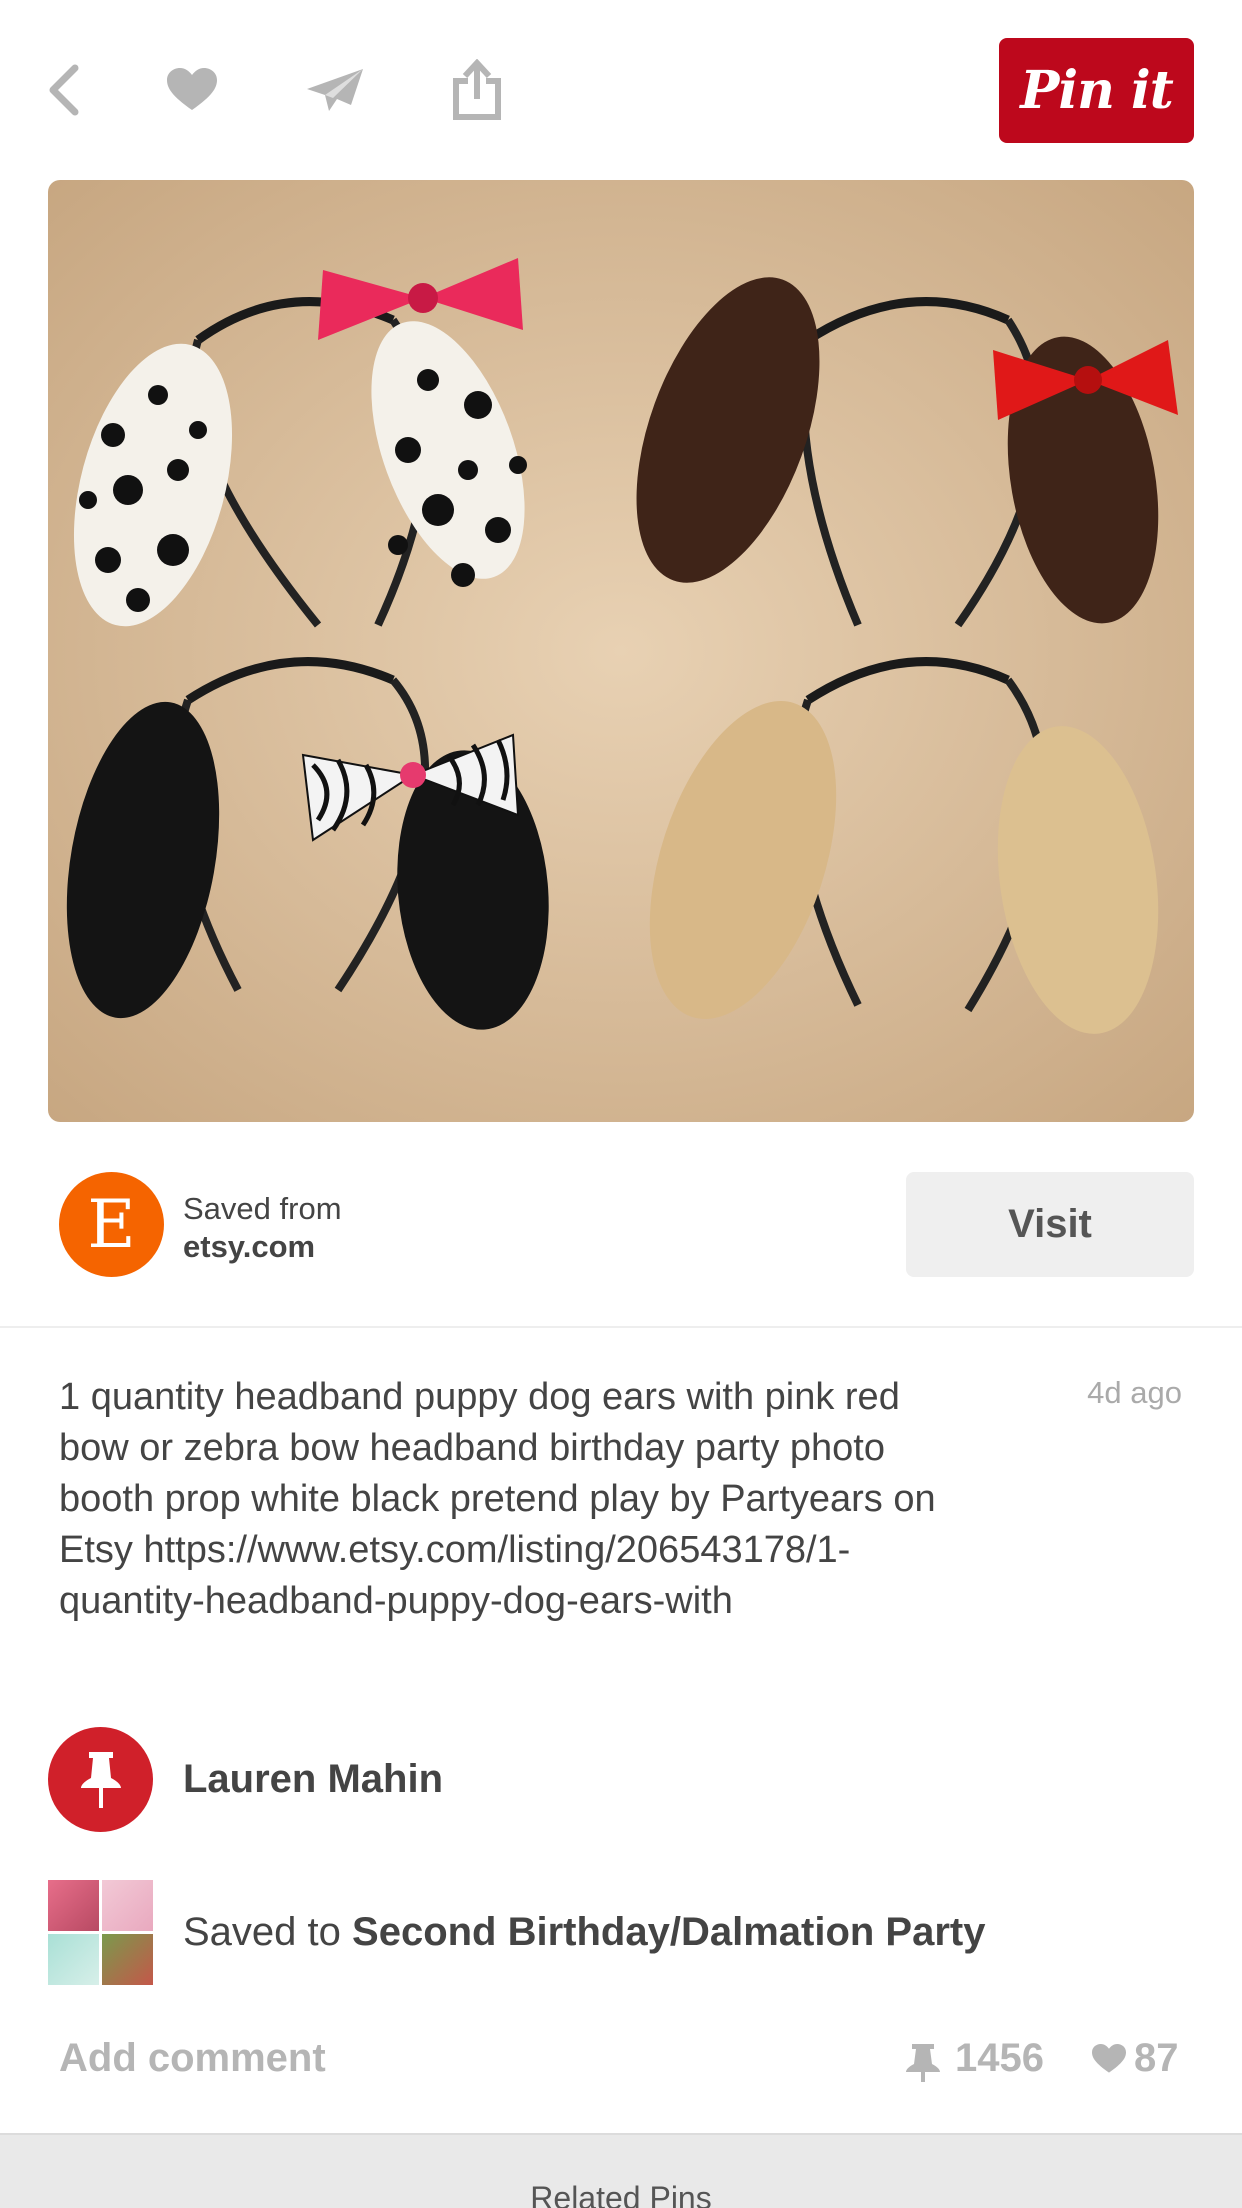  I want to click on pinner-name: Lauren Mahin, so click(313, 1779).